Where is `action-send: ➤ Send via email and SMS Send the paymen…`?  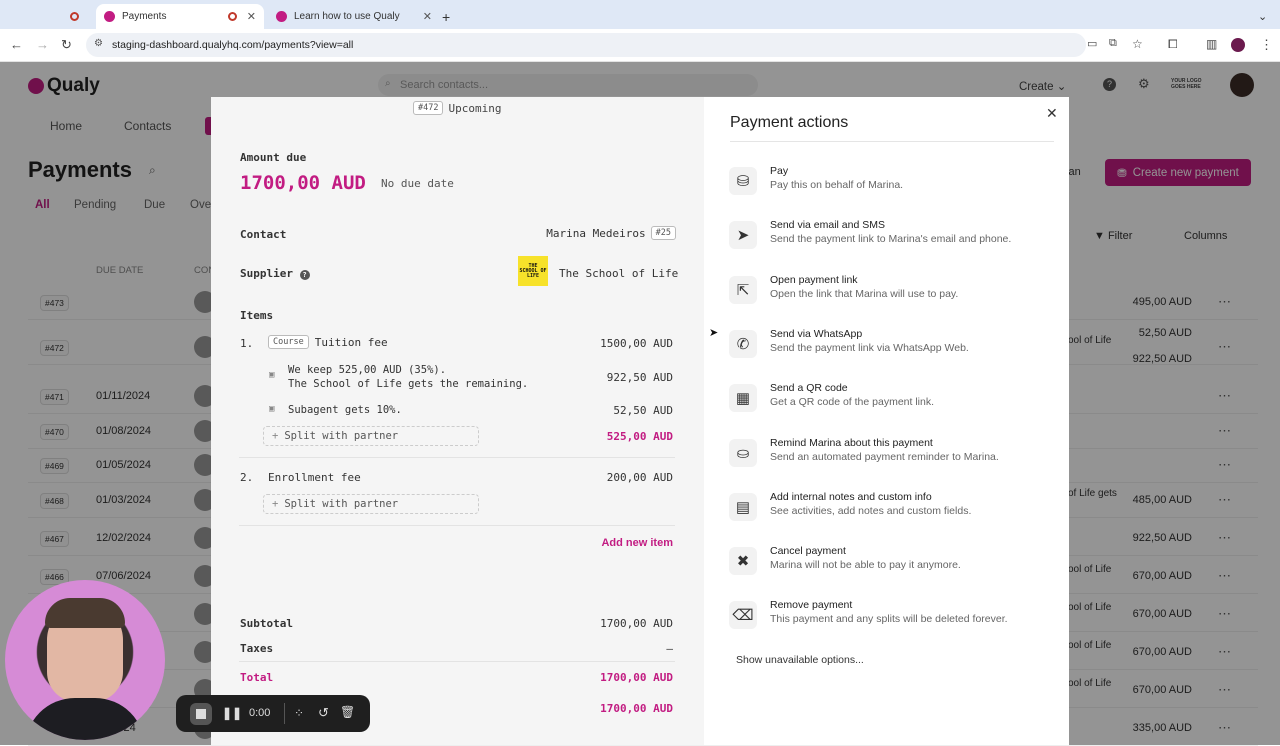
action-send: ➤ Send via email and SMS Send the paymen… is located at coordinates (889, 239).